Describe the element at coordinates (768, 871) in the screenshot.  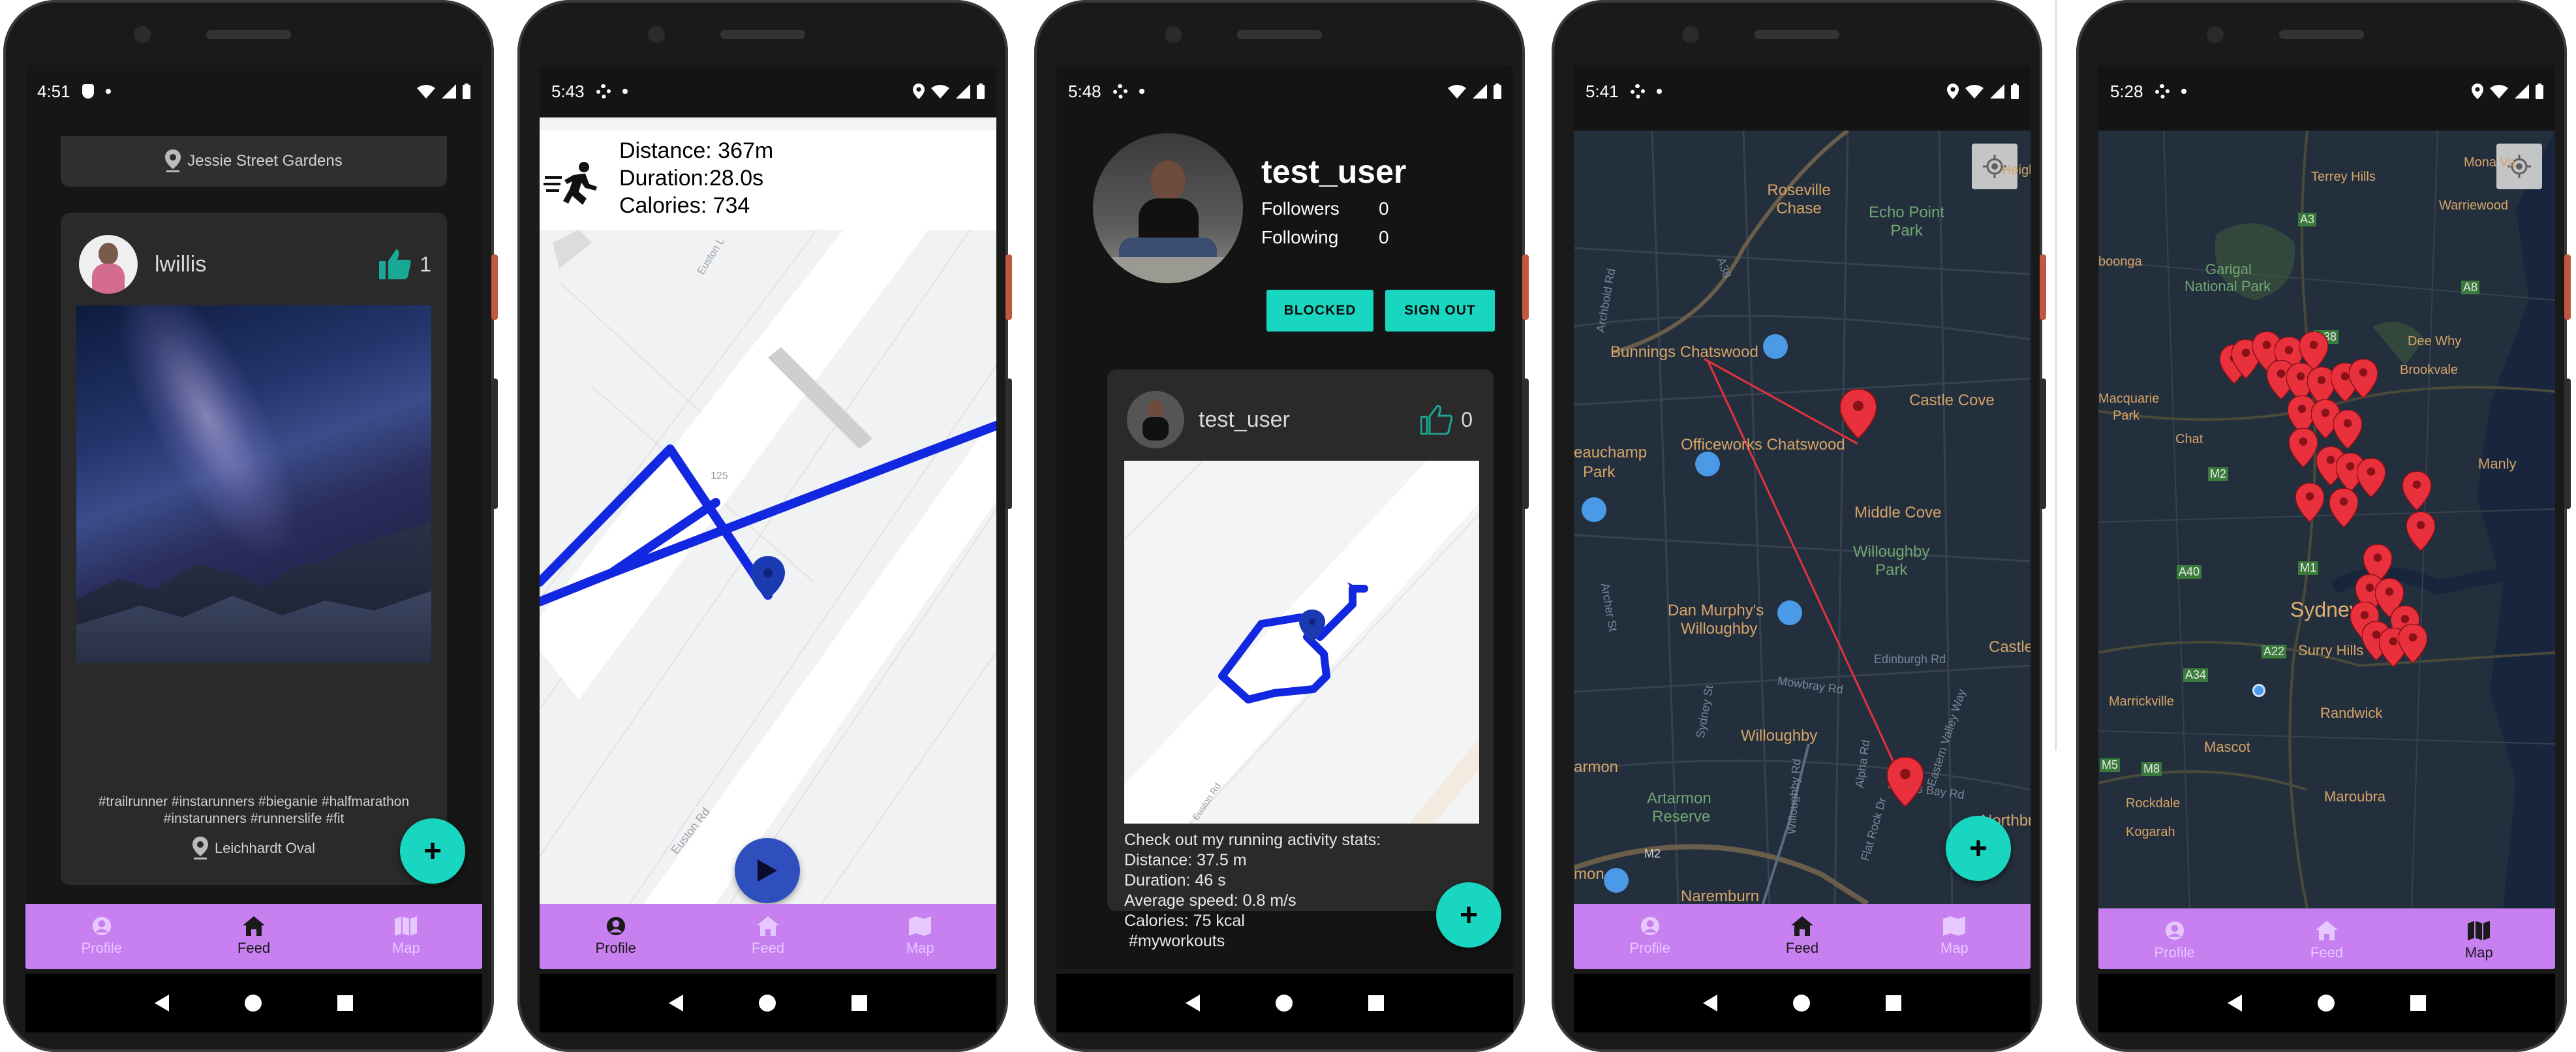
I see `start-run-button` at that location.